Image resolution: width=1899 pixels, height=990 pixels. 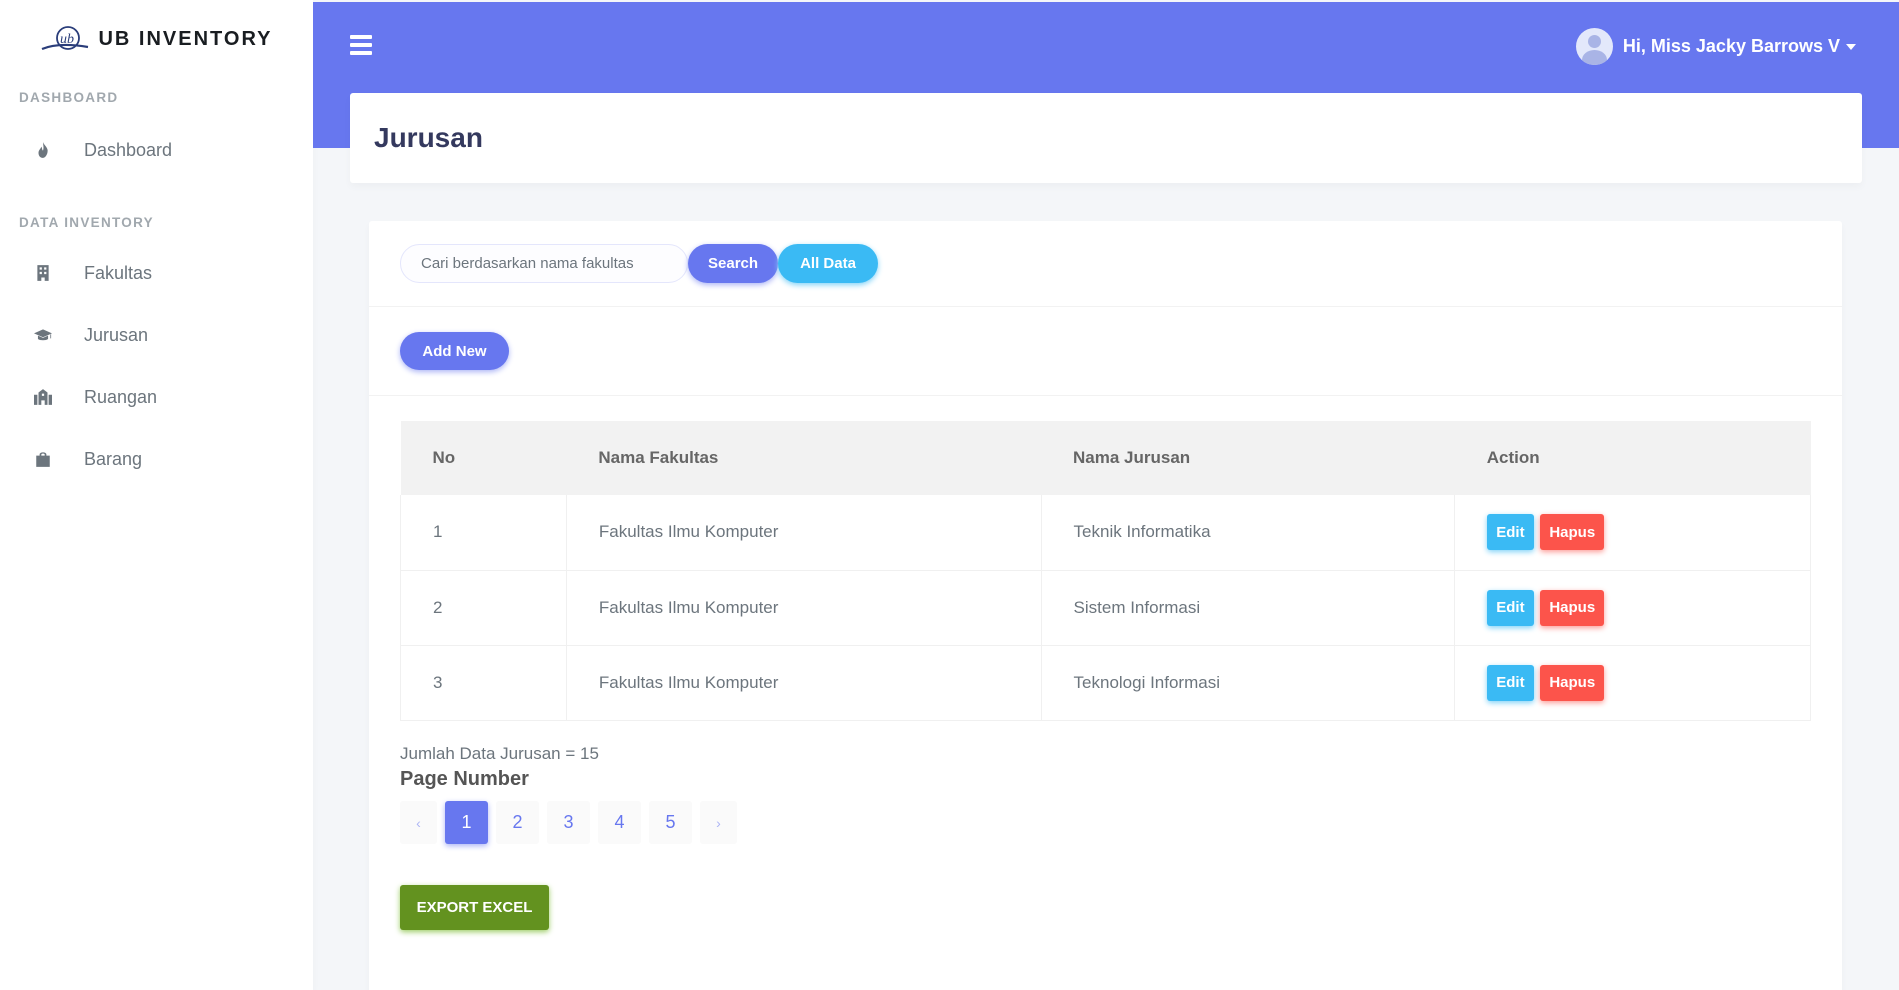 What do you see at coordinates (1594, 46) in the screenshot?
I see `avatar` at bounding box center [1594, 46].